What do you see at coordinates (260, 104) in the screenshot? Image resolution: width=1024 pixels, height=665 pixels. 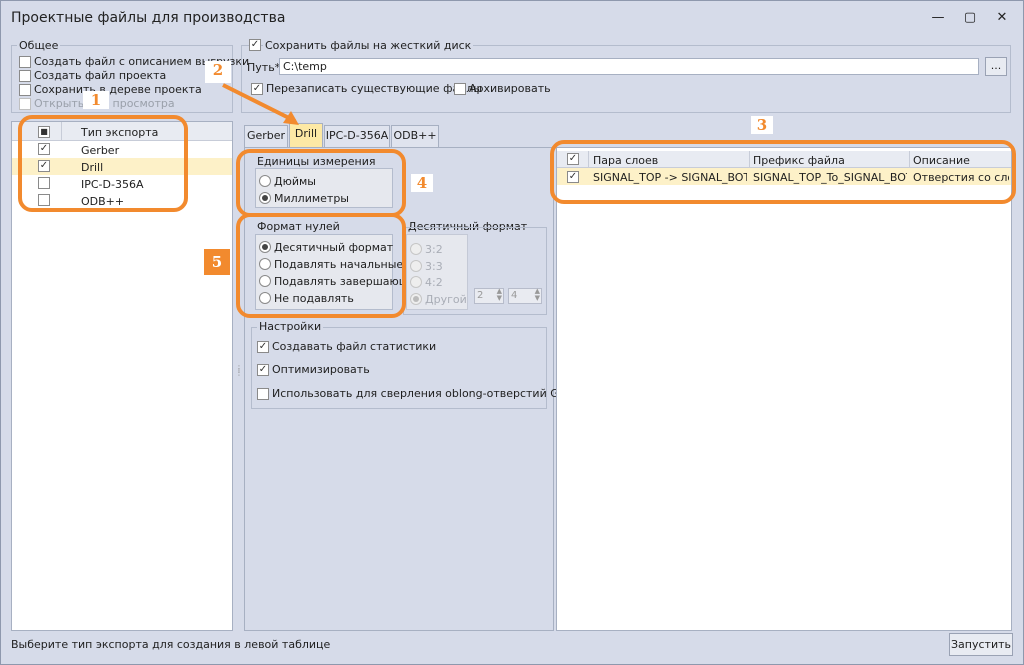 I see `annotation-arrow-icon` at bounding box center [260, 104].